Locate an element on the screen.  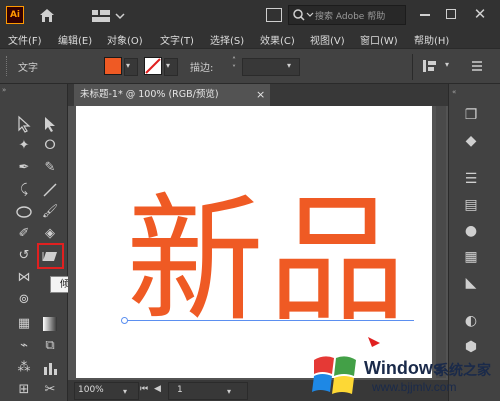
zoom-field: 100% ▾ is located at coordinates (106, 391).